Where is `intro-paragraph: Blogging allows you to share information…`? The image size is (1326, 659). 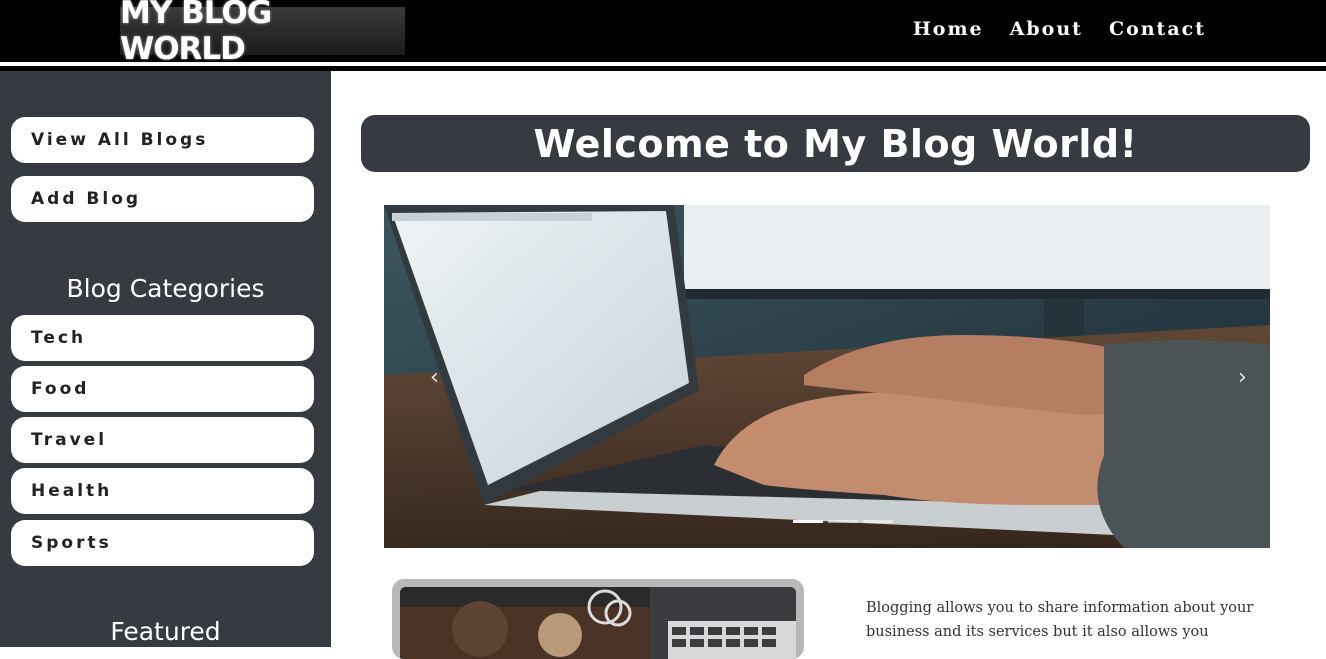
intro-paragraph: Blogging allows you to share information… is located at coordinates (1060, 620).